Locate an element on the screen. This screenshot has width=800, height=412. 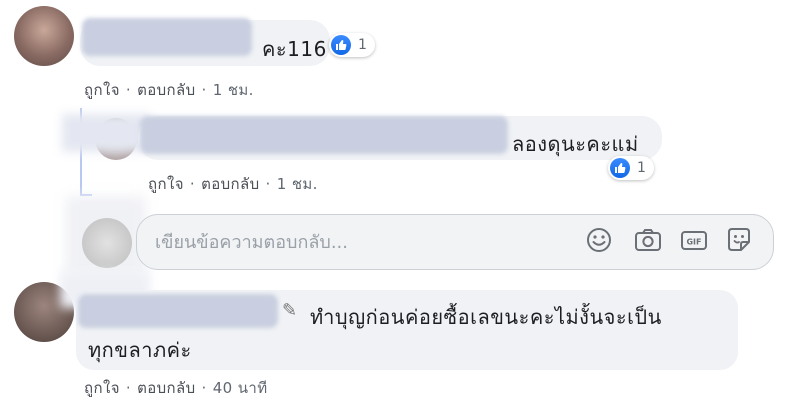
comment-actions: ถูกใจ · ตอบกลับ · 40 นาที is located at coordinates (176, 388).